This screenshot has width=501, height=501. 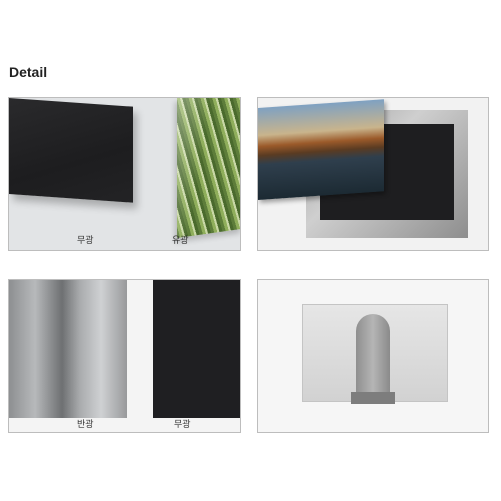 I want to click on semi-gloss-vs-matte-photo: 반광 무광, so click(x=124, y=356).